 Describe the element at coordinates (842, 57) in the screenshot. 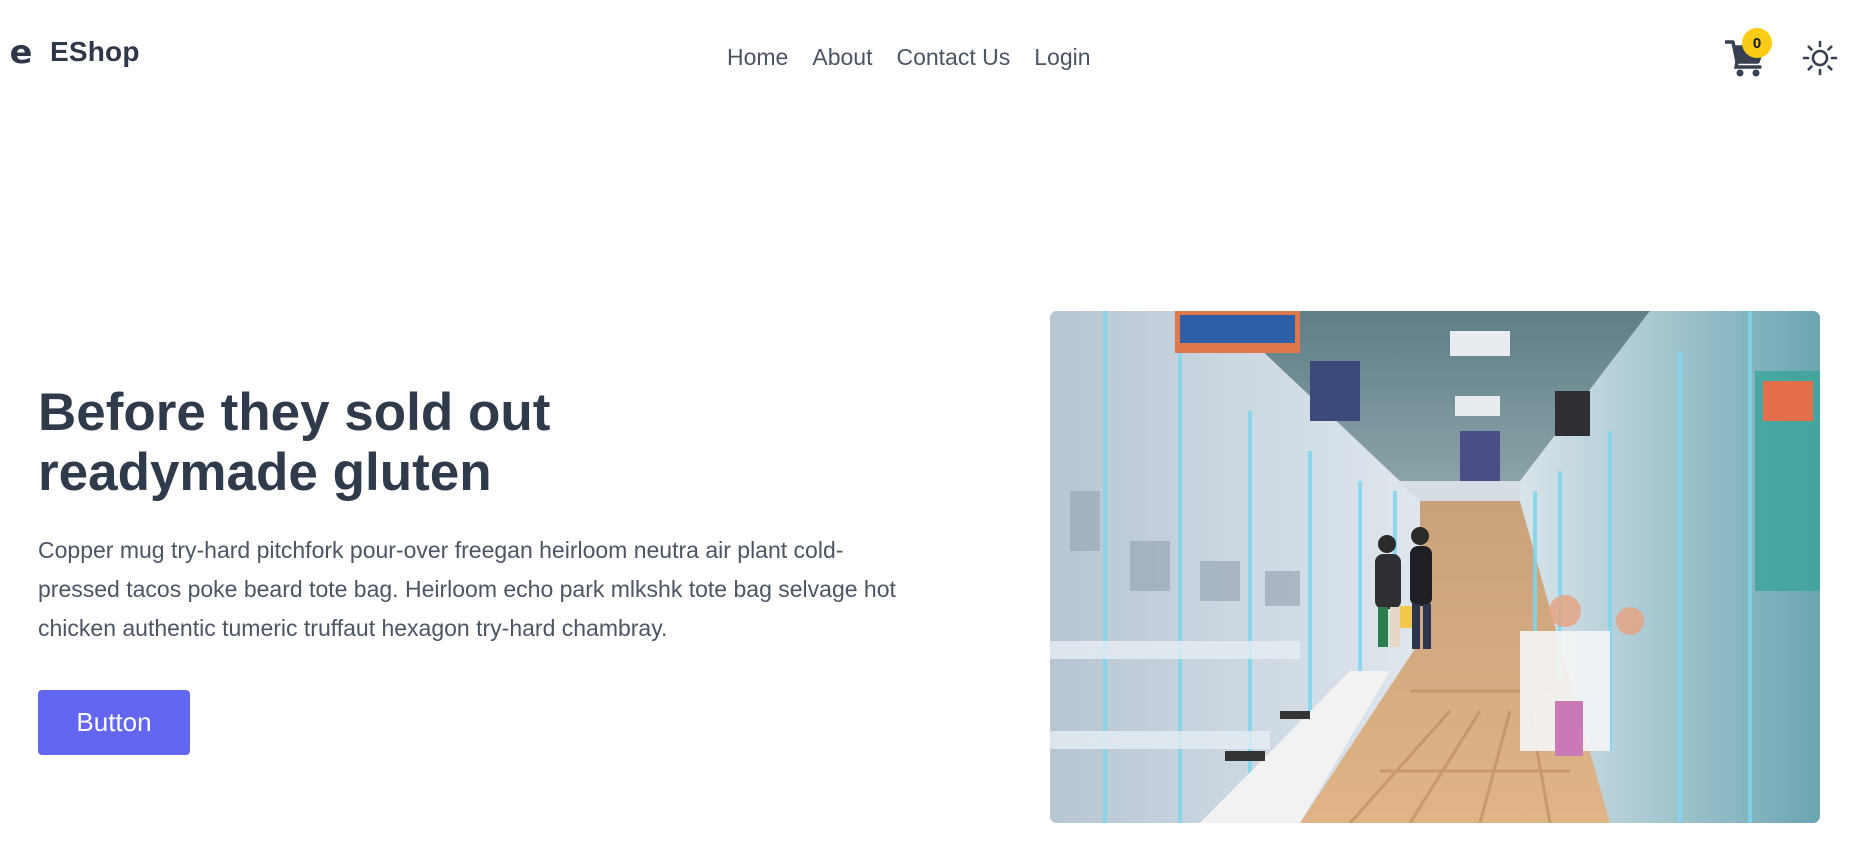

I see `nav-link-about: About` at that location.